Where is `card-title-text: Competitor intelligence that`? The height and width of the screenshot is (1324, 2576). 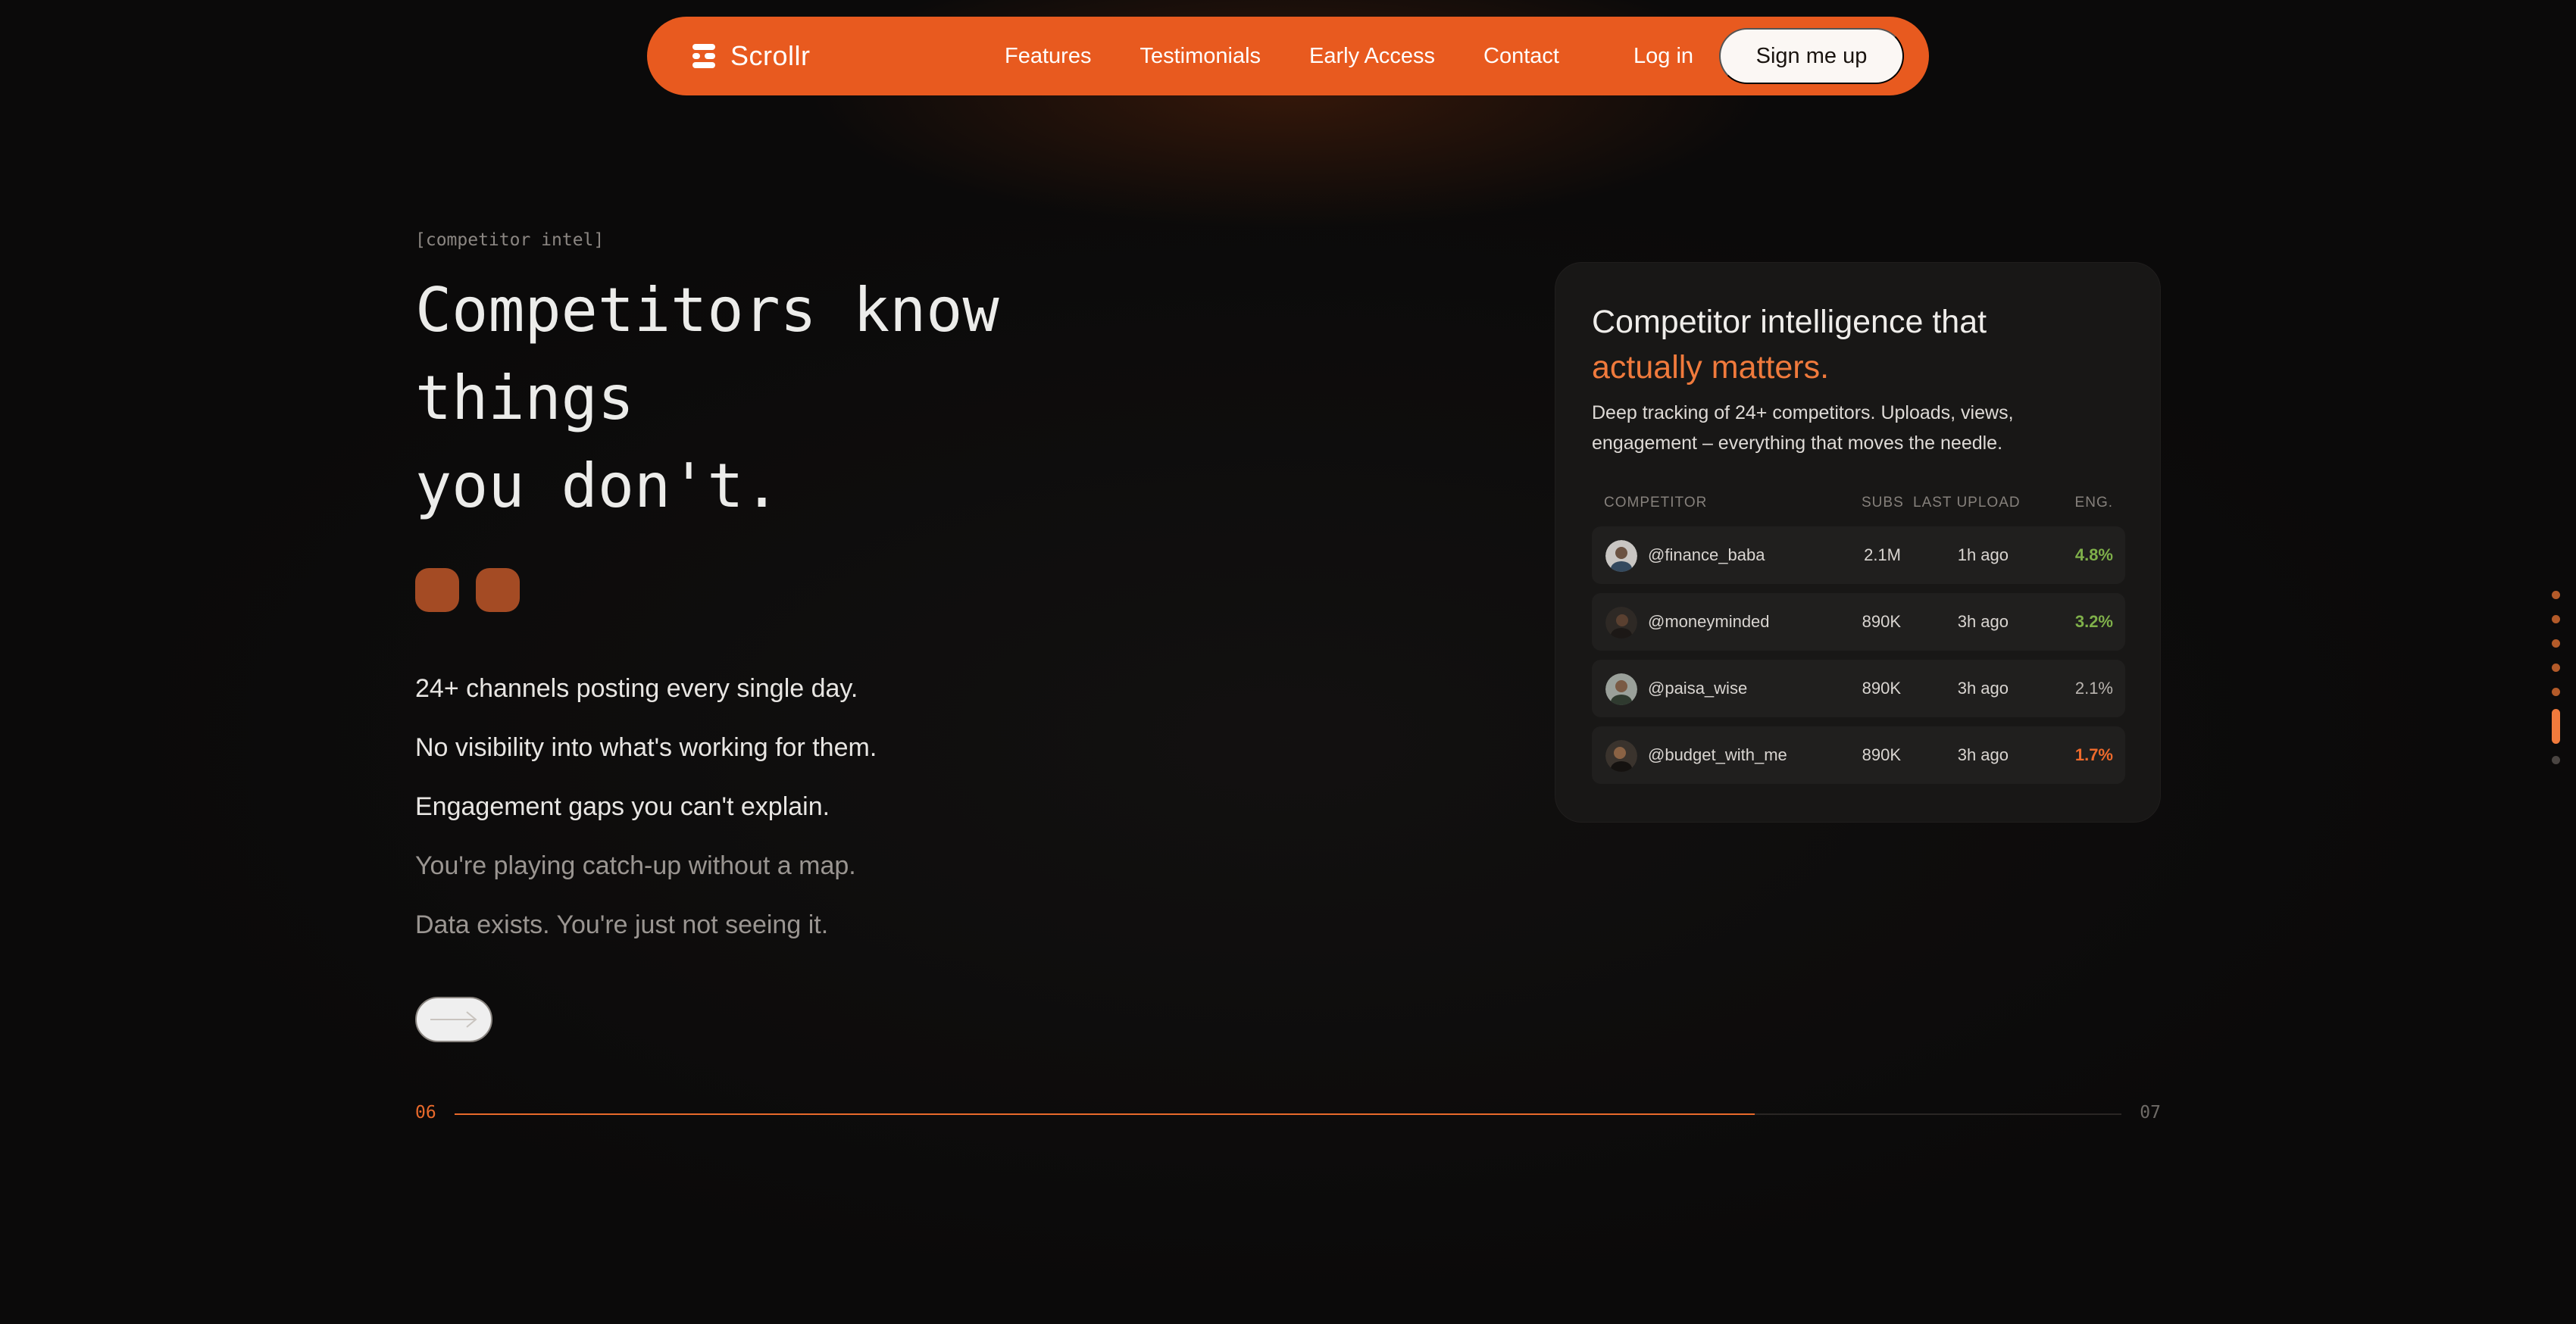 card-title-text: Competitor intelligence that is located at coordinates (1790, 322).